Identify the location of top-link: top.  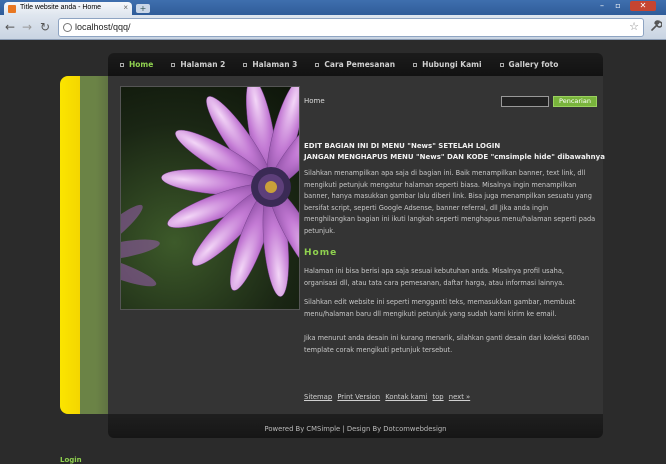
(437, 397).